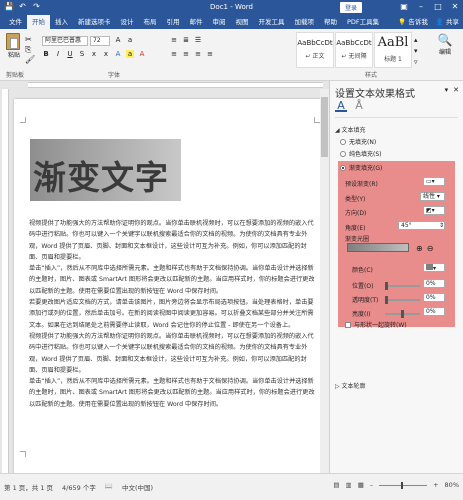 This screenshot has width=463, height=500. I want to click on word-count: 4/659 个字, so click(79, 487).